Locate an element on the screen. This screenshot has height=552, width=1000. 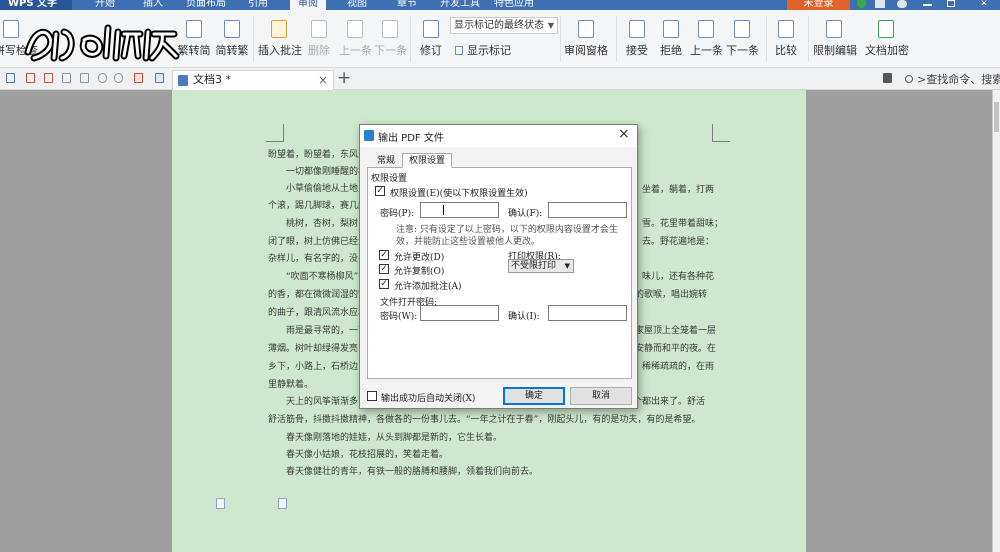
paste-options-icon is located at coordinates (282, 503).